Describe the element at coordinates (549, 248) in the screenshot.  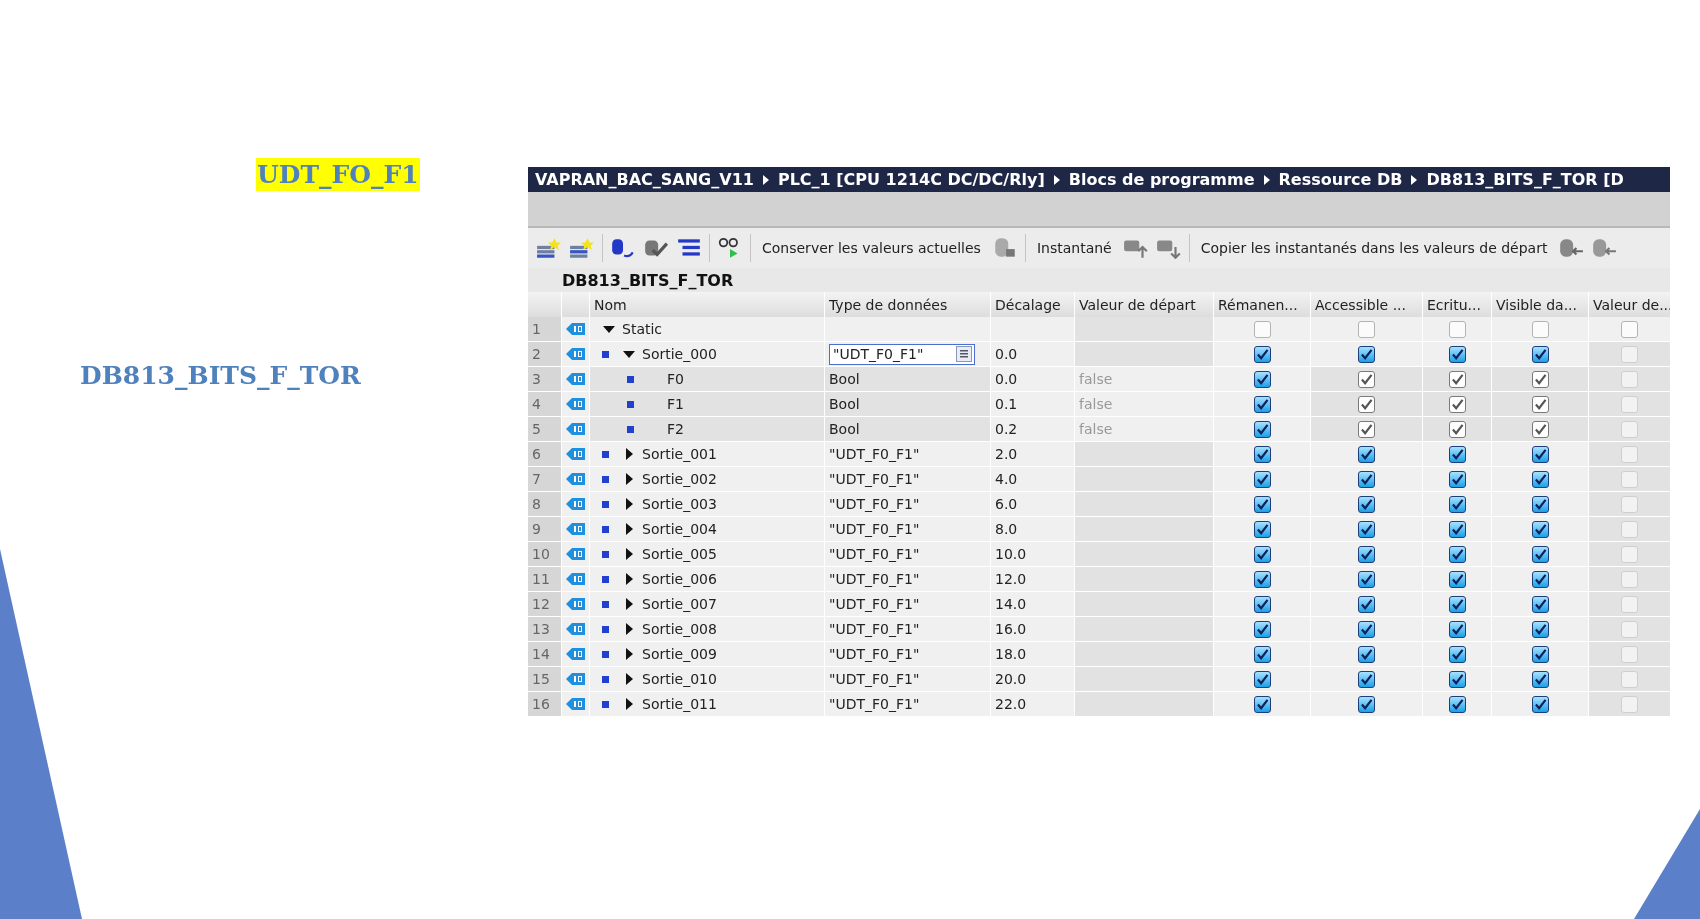
I see `add-row-icon` at that location.